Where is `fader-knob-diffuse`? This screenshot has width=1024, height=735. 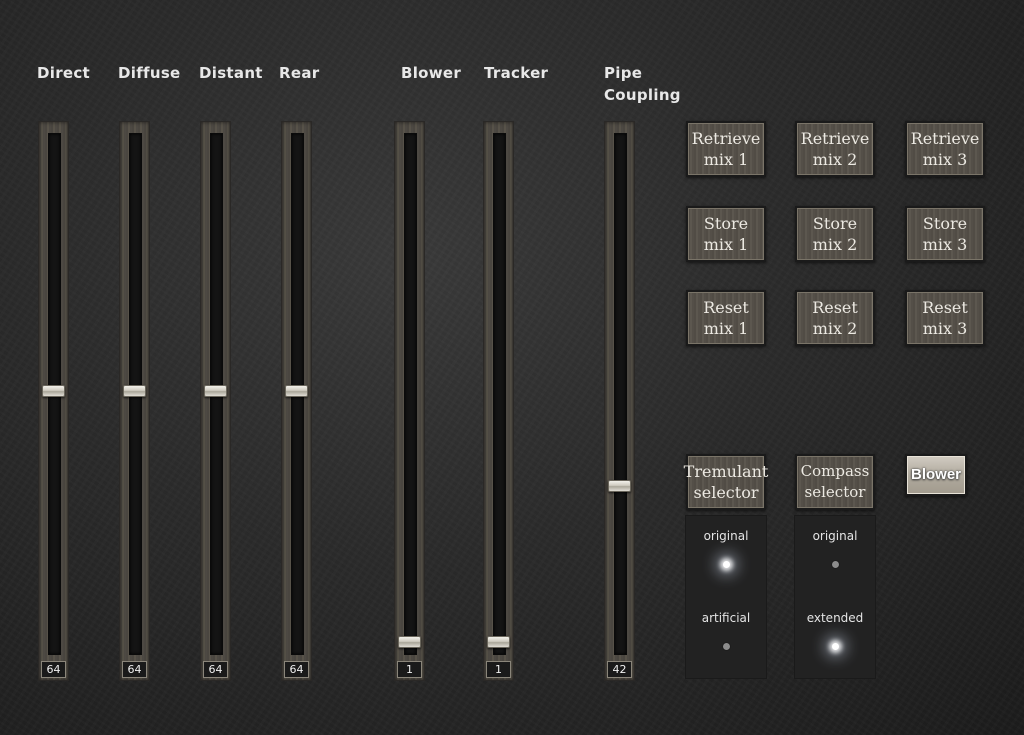 fader-knob-diffuse is located at coordinates (134, 391).